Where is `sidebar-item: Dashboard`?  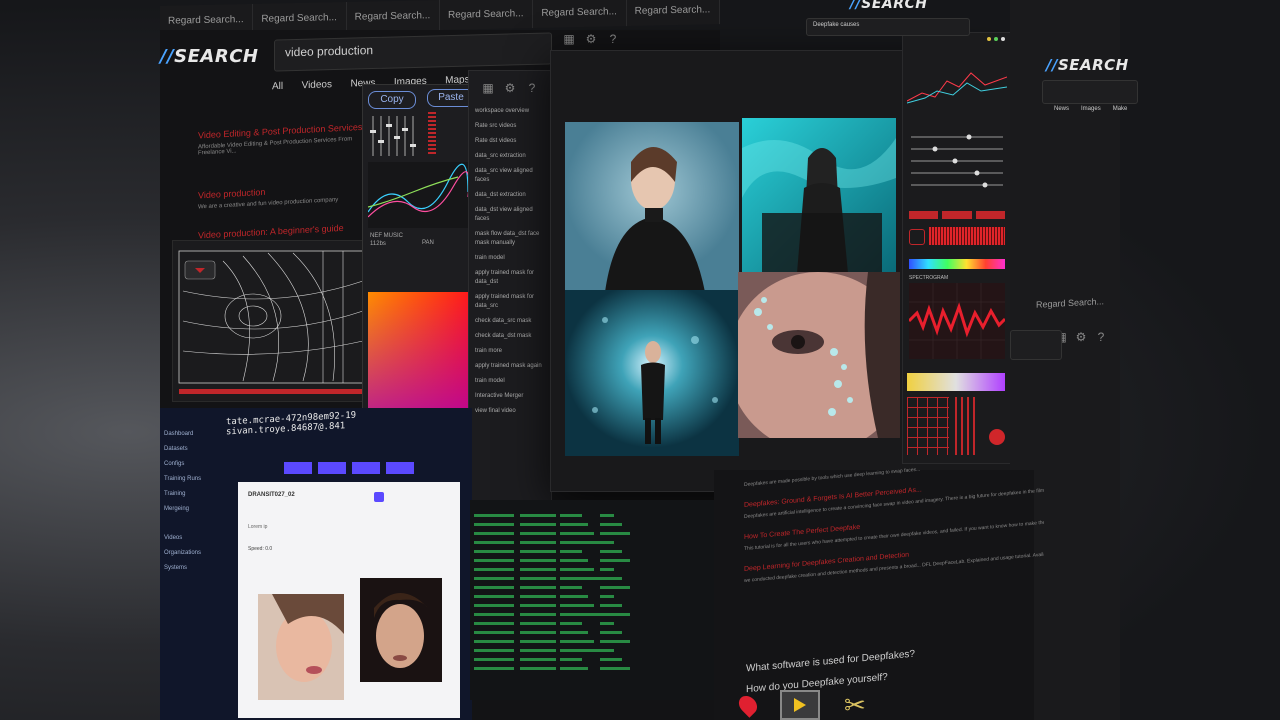
sidebar-item: Dashboard is located at coordinates (199, 434).